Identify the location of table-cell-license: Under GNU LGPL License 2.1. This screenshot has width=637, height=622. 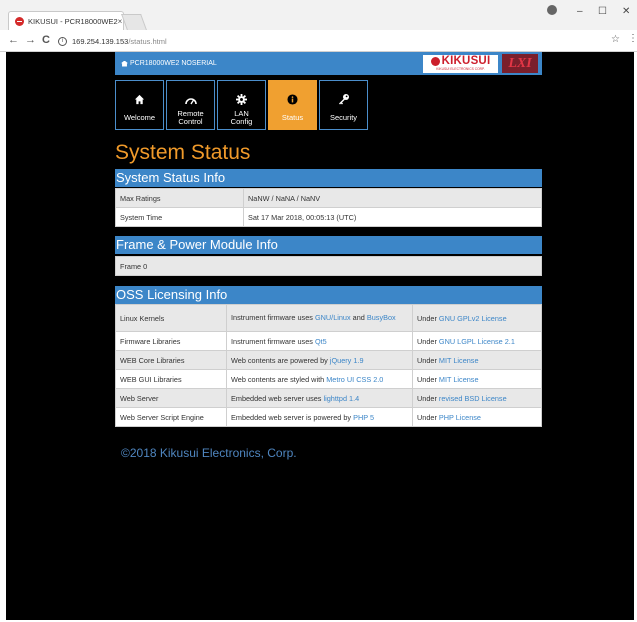
(477, 341).